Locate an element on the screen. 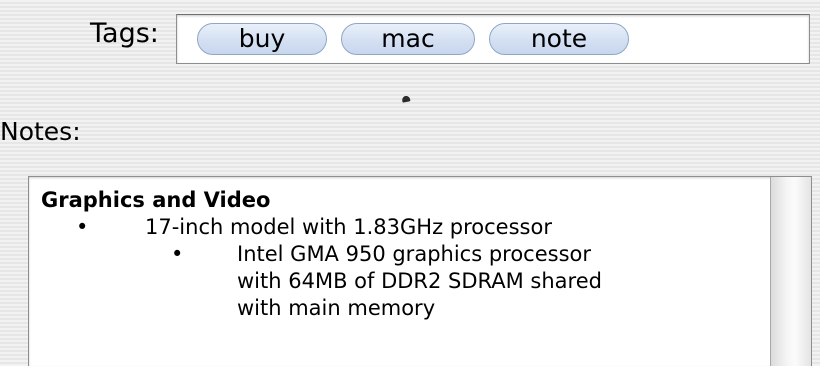 This screenshot has width=820, height=366. vertical-scrollbar is located at coordinates (790, 271).